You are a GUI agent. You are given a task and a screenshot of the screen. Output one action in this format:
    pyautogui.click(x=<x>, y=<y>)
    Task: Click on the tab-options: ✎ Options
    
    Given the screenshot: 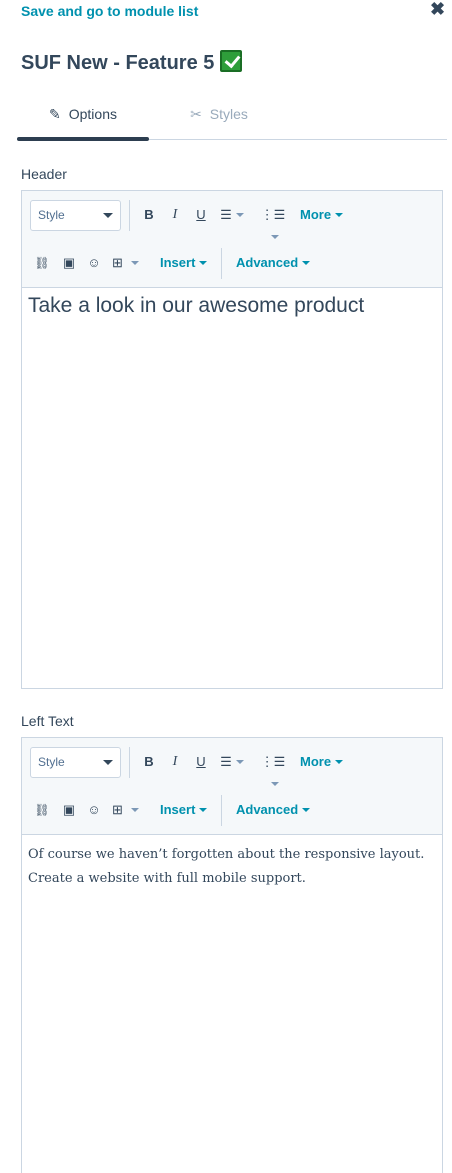 What is the action you would take?
    pyautogui.click(x=83, y=118)
    